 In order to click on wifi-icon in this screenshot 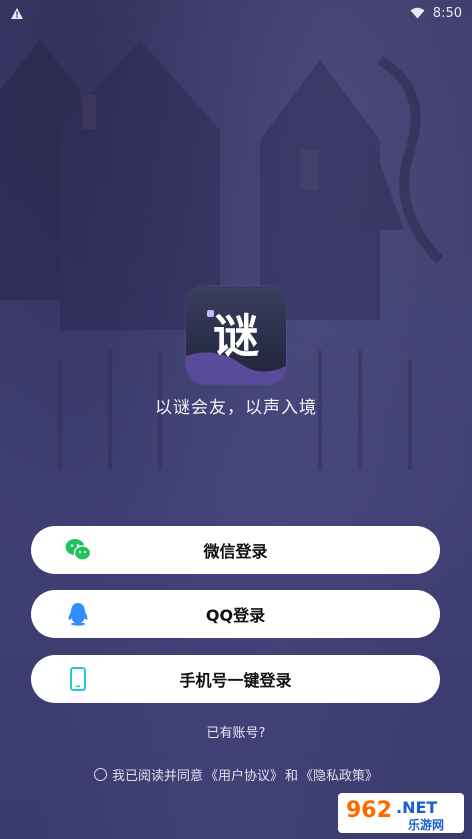, I will do `click(417, 13)`.